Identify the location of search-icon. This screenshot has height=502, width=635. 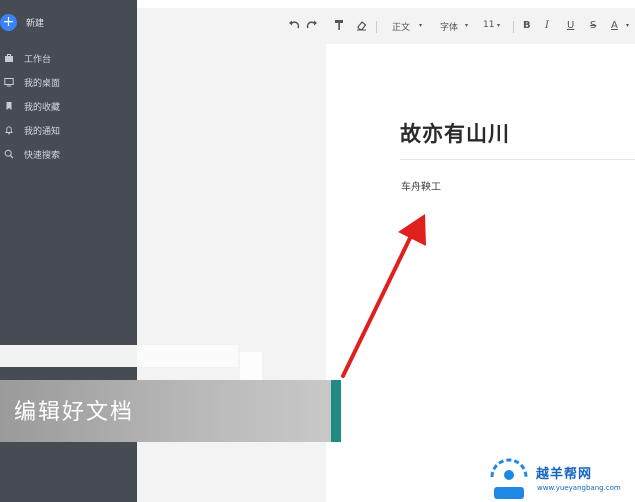
(9, 154).